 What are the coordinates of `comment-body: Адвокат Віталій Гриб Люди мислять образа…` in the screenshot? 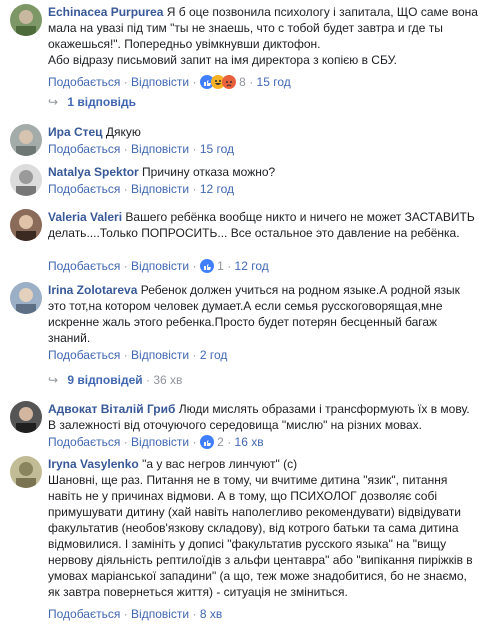 It's located at (263, 417).